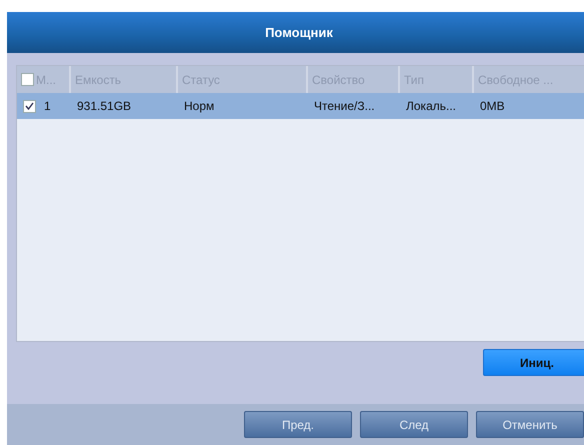  What do you see at coordinates (295, 32) in the screenshot?
I see `window-title: Помощник` at bounding box center [295, 32].